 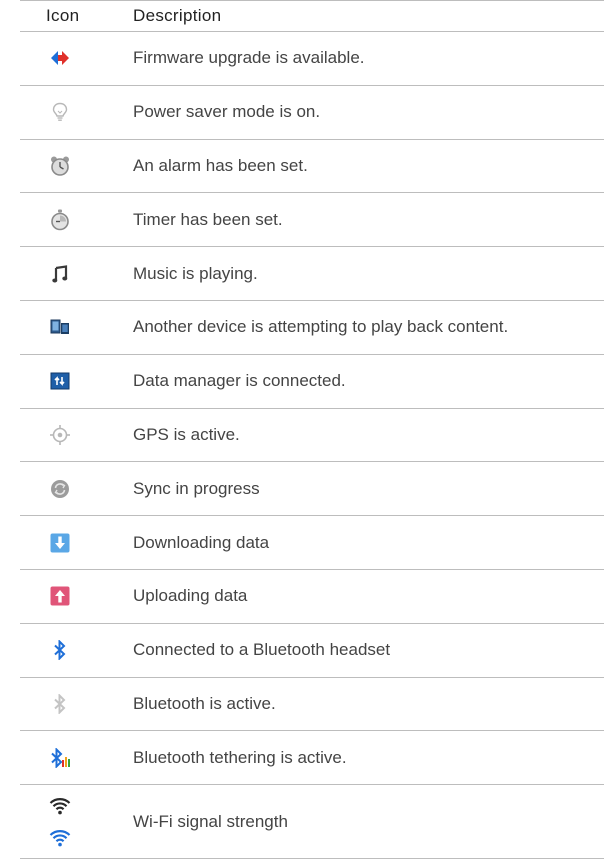 I want to click on table-row: Uploading data, so click(x=312, y=595).